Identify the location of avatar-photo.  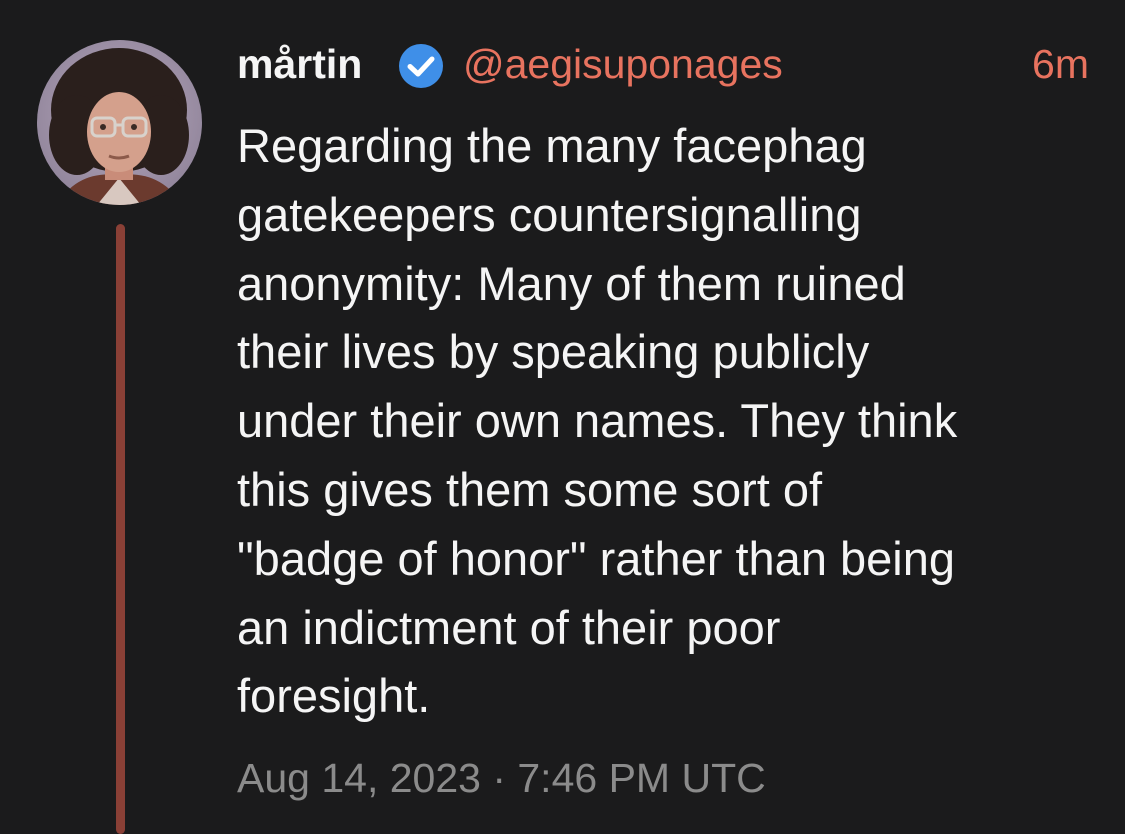
(119, 122).